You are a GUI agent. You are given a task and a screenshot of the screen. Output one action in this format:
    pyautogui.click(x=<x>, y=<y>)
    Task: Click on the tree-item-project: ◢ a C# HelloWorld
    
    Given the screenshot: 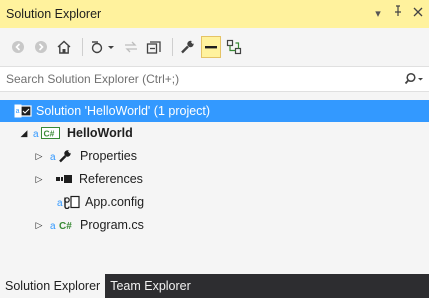 What is the action you would take?
    pyautogui.click(x=214, y=133)
    